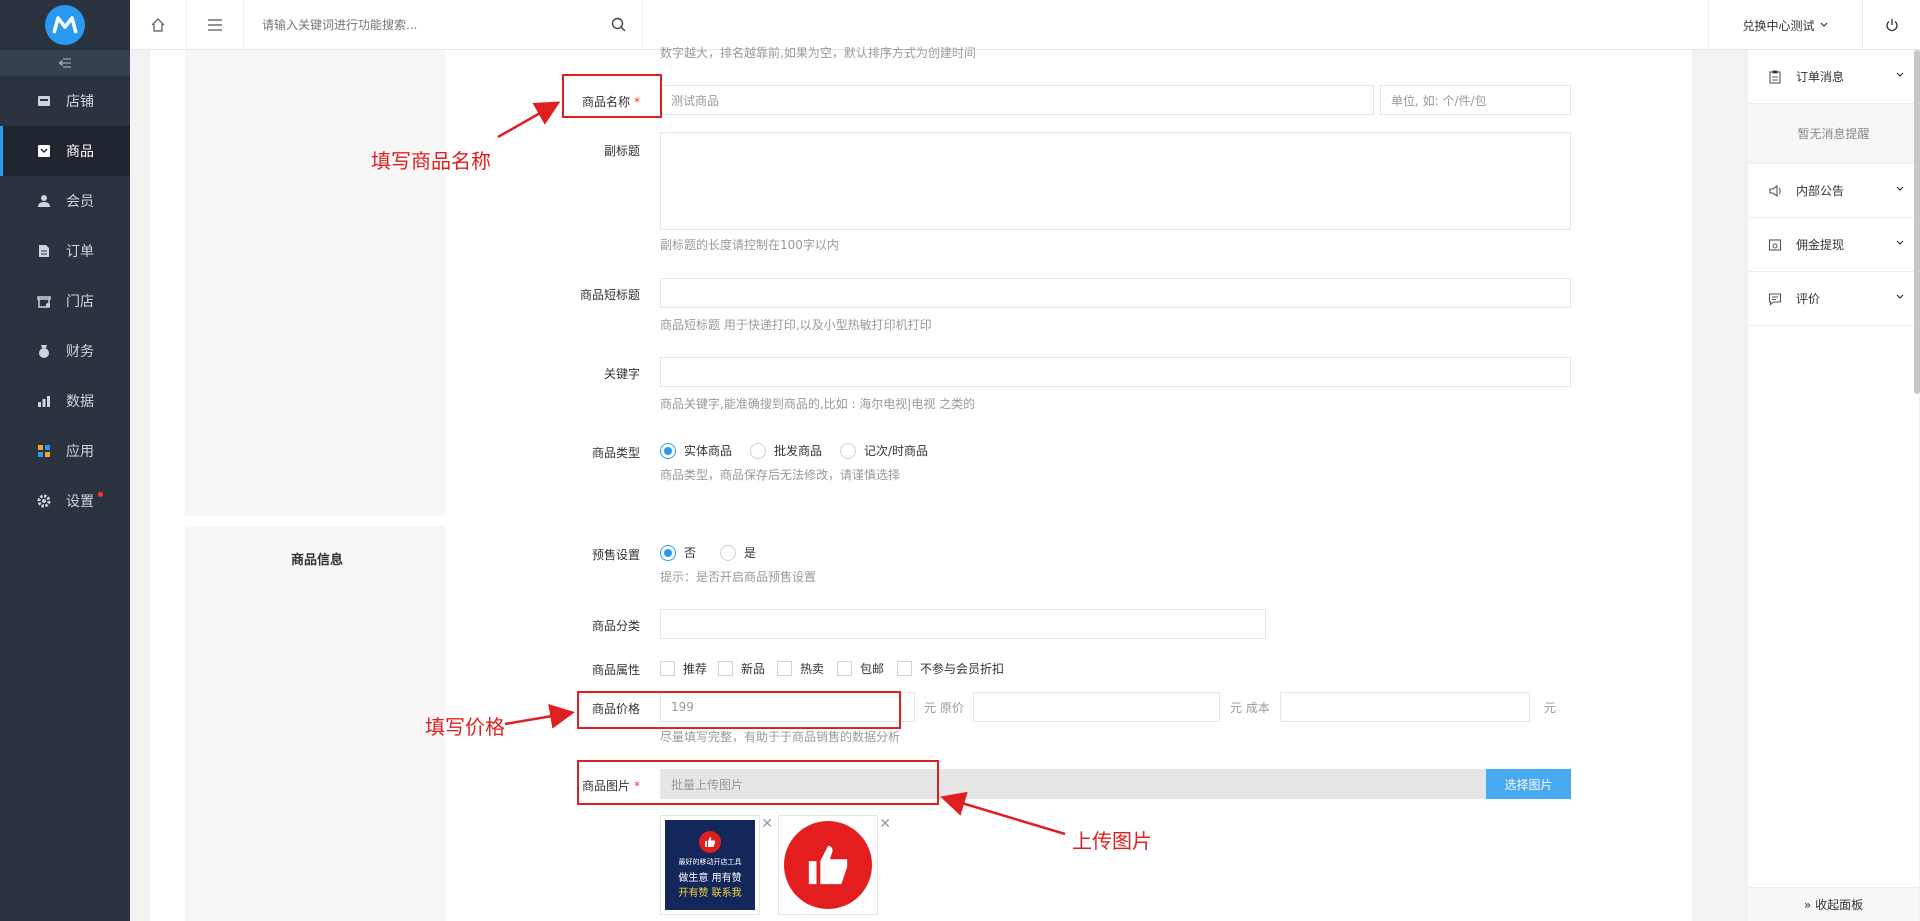  What do you see at coordinates (615, 626) in the screenshot?
I see `category-label: 商品分类` at bounding box center [615, 626].